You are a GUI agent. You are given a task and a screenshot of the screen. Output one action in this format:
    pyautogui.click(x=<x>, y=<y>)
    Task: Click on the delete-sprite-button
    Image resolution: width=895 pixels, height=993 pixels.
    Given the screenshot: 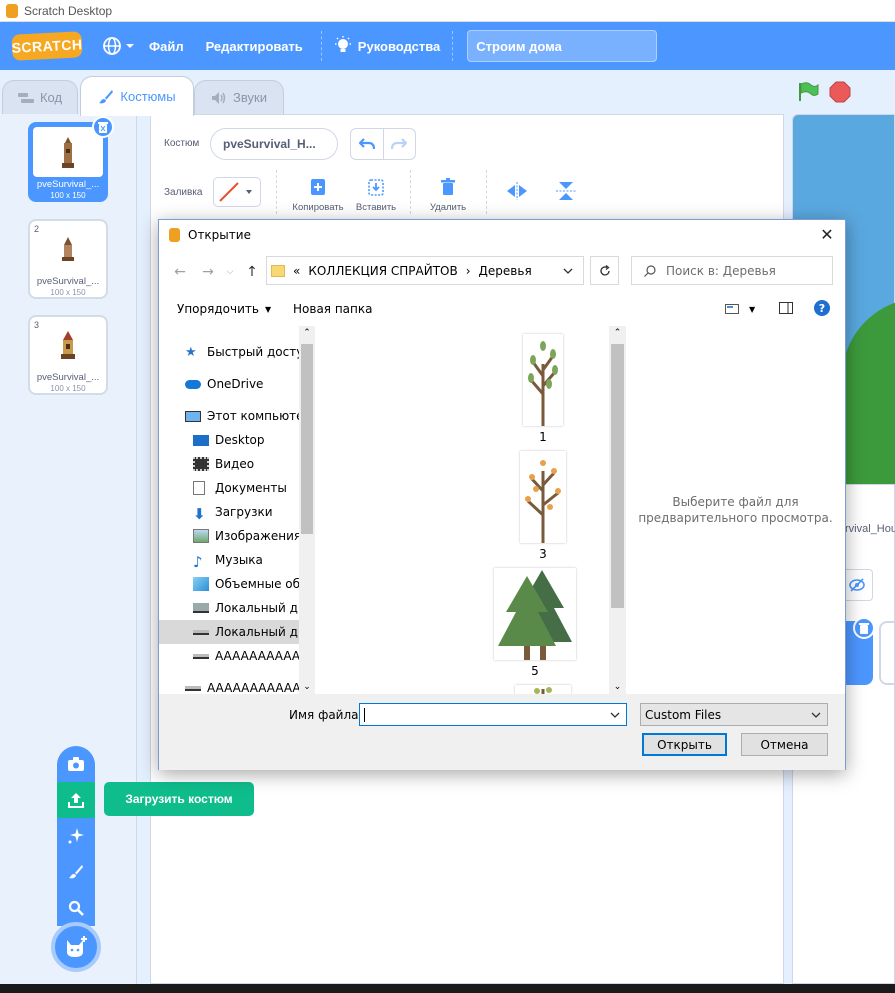 What is the action you would take?
    pyautogui.click(x=864, y=628)
    